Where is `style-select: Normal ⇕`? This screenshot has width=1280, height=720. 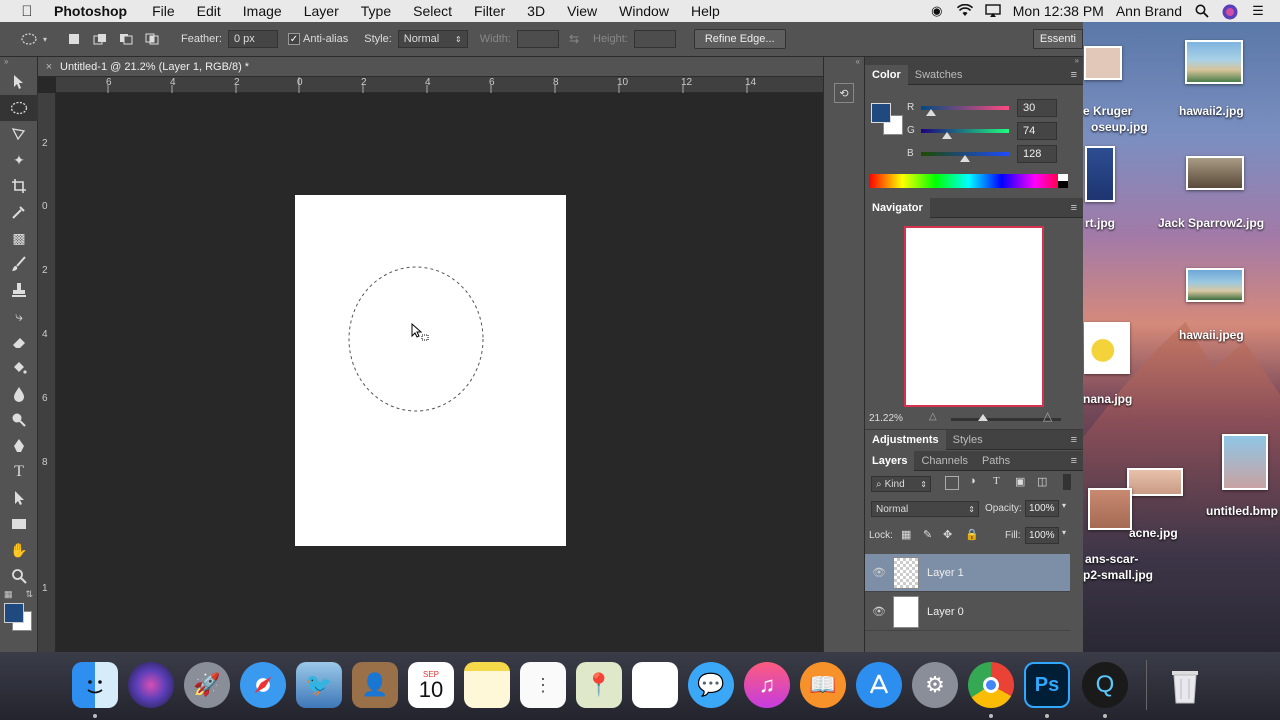 style-select: Normal ⇕ is located at coordinates (432, 39).